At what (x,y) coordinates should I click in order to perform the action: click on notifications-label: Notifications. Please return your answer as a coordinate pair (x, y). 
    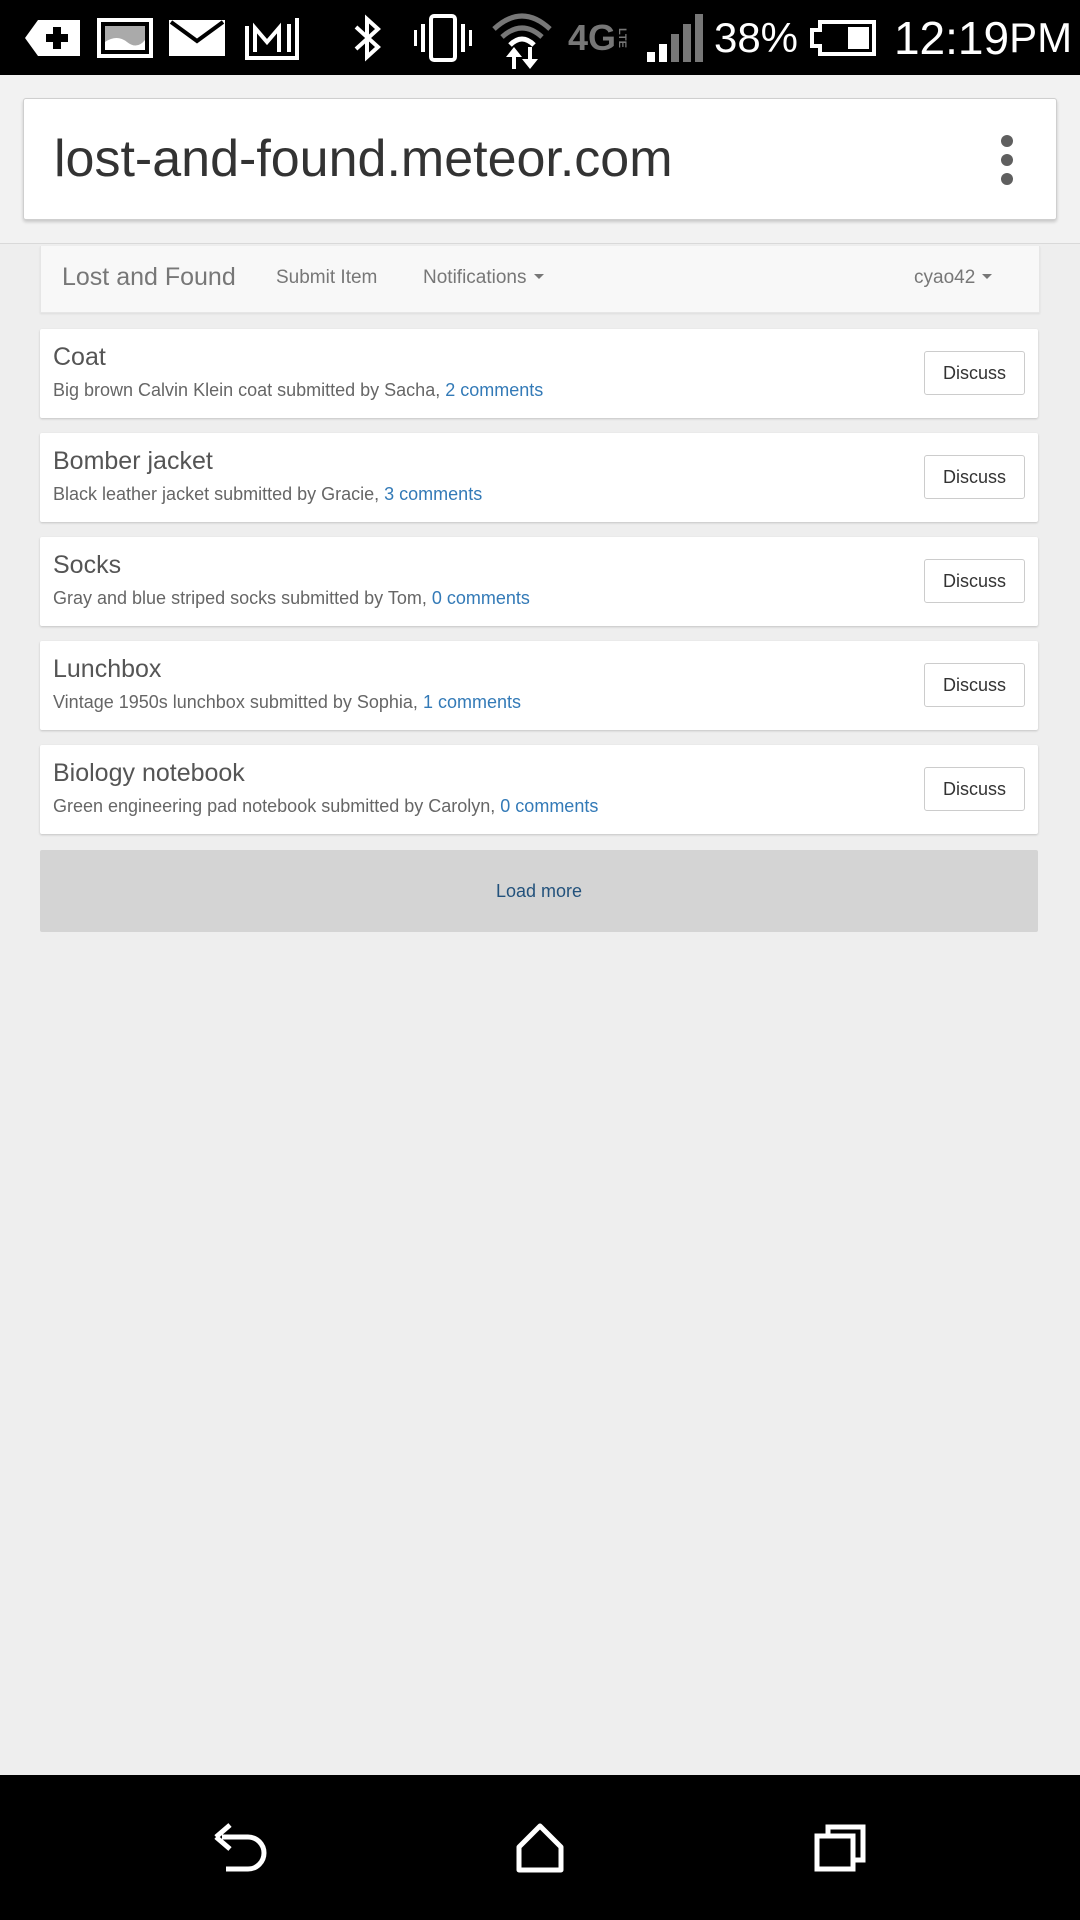
    Looking at the image, I should click on (475, 277).